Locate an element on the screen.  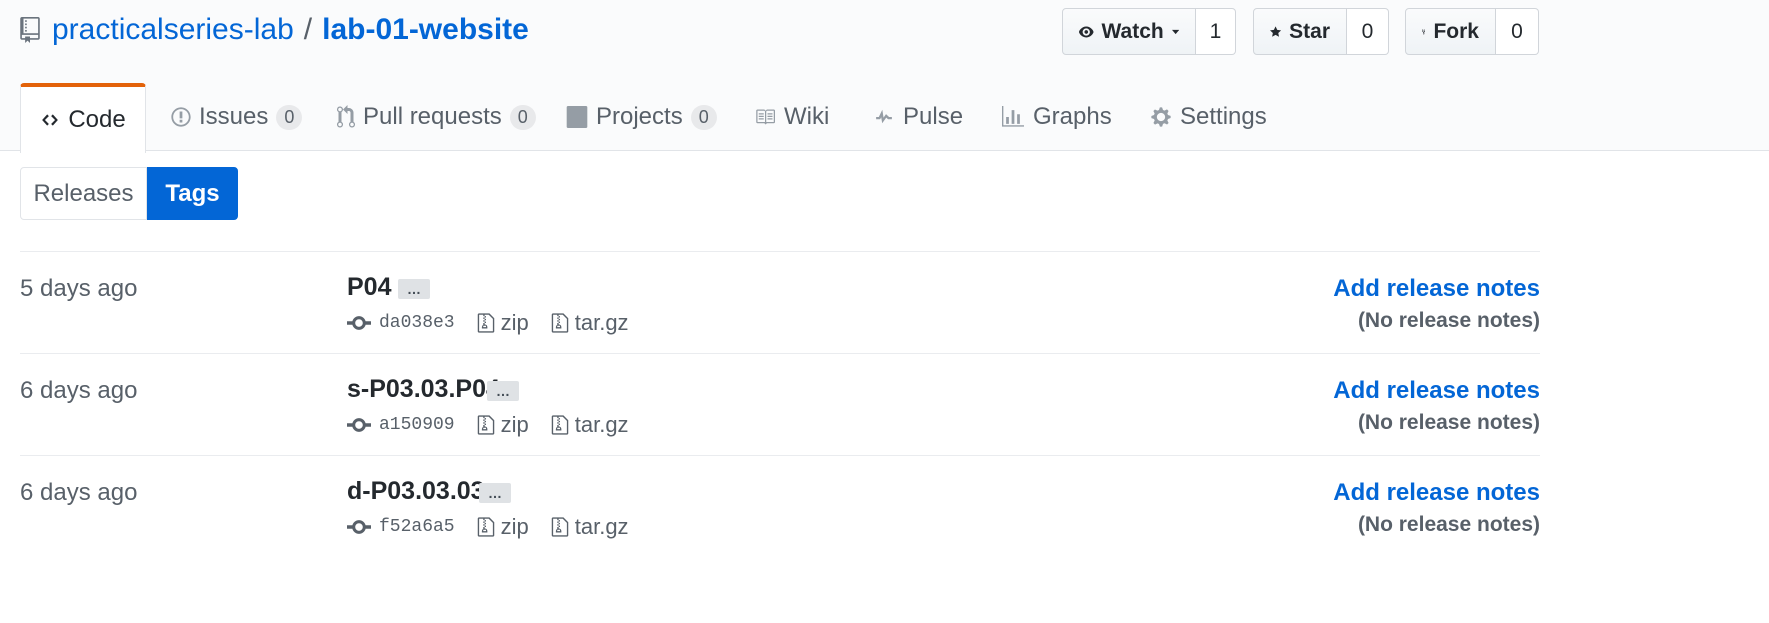
gear-icon is located at coordinates (1161, 117).